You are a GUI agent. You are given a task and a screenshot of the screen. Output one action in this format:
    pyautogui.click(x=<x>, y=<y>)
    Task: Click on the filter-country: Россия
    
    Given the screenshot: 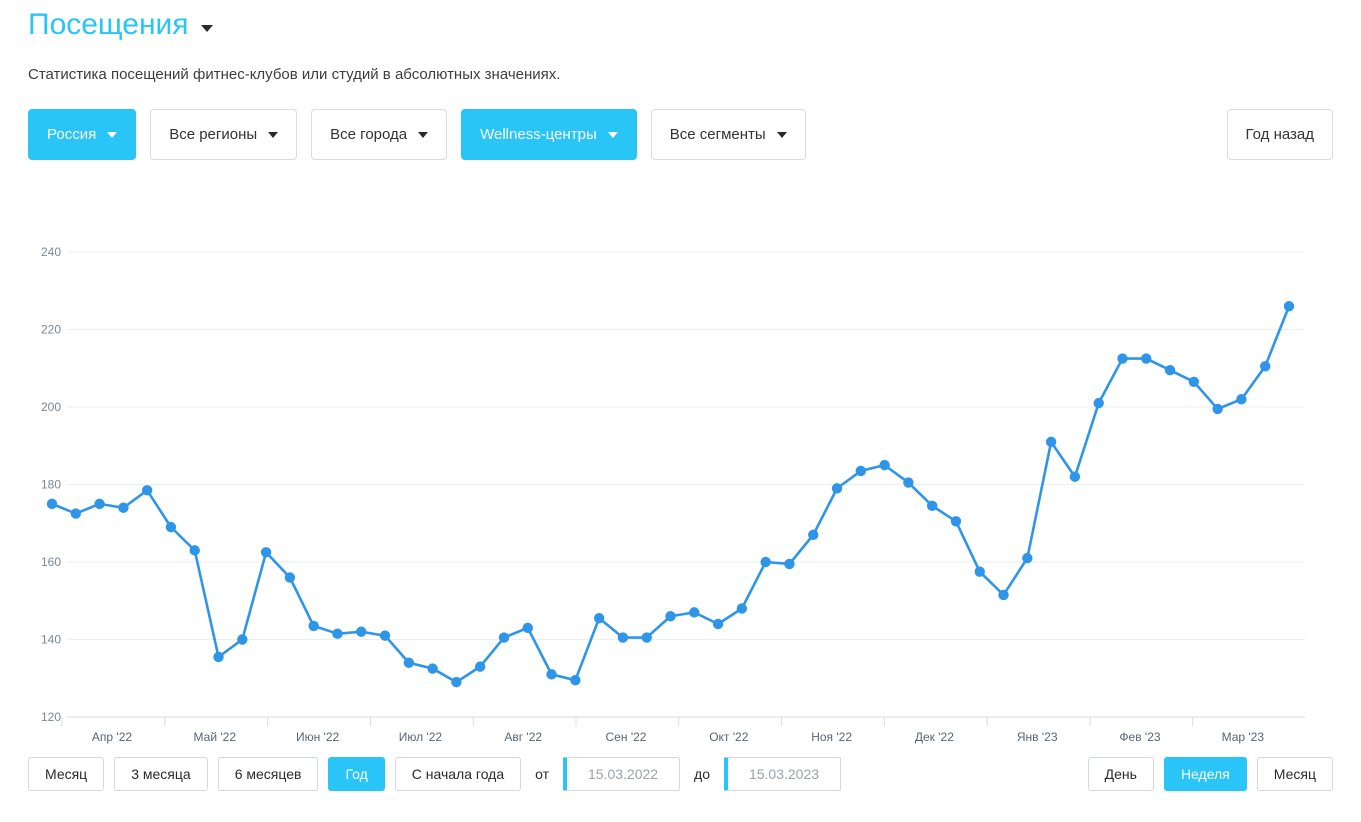 What is the action you would take?
    pyautogui.click(x=82, y=134)
    